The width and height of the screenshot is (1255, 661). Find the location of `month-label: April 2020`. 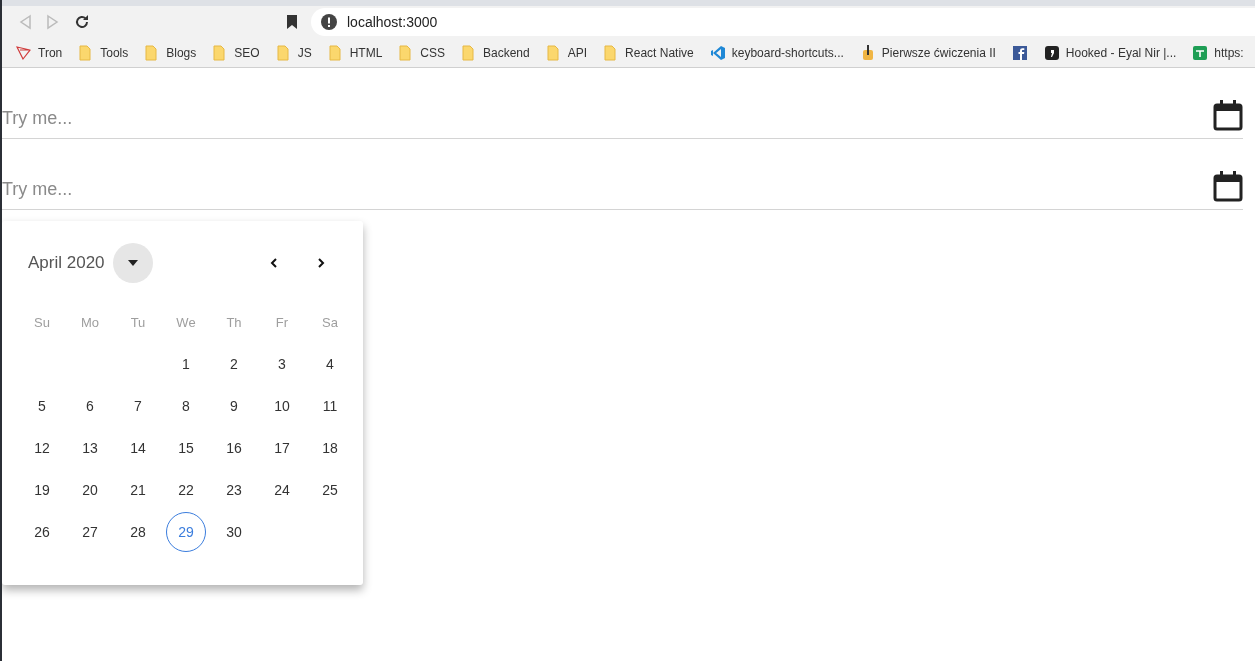

month-label: April 2020 is located at coordinates (66, 263).